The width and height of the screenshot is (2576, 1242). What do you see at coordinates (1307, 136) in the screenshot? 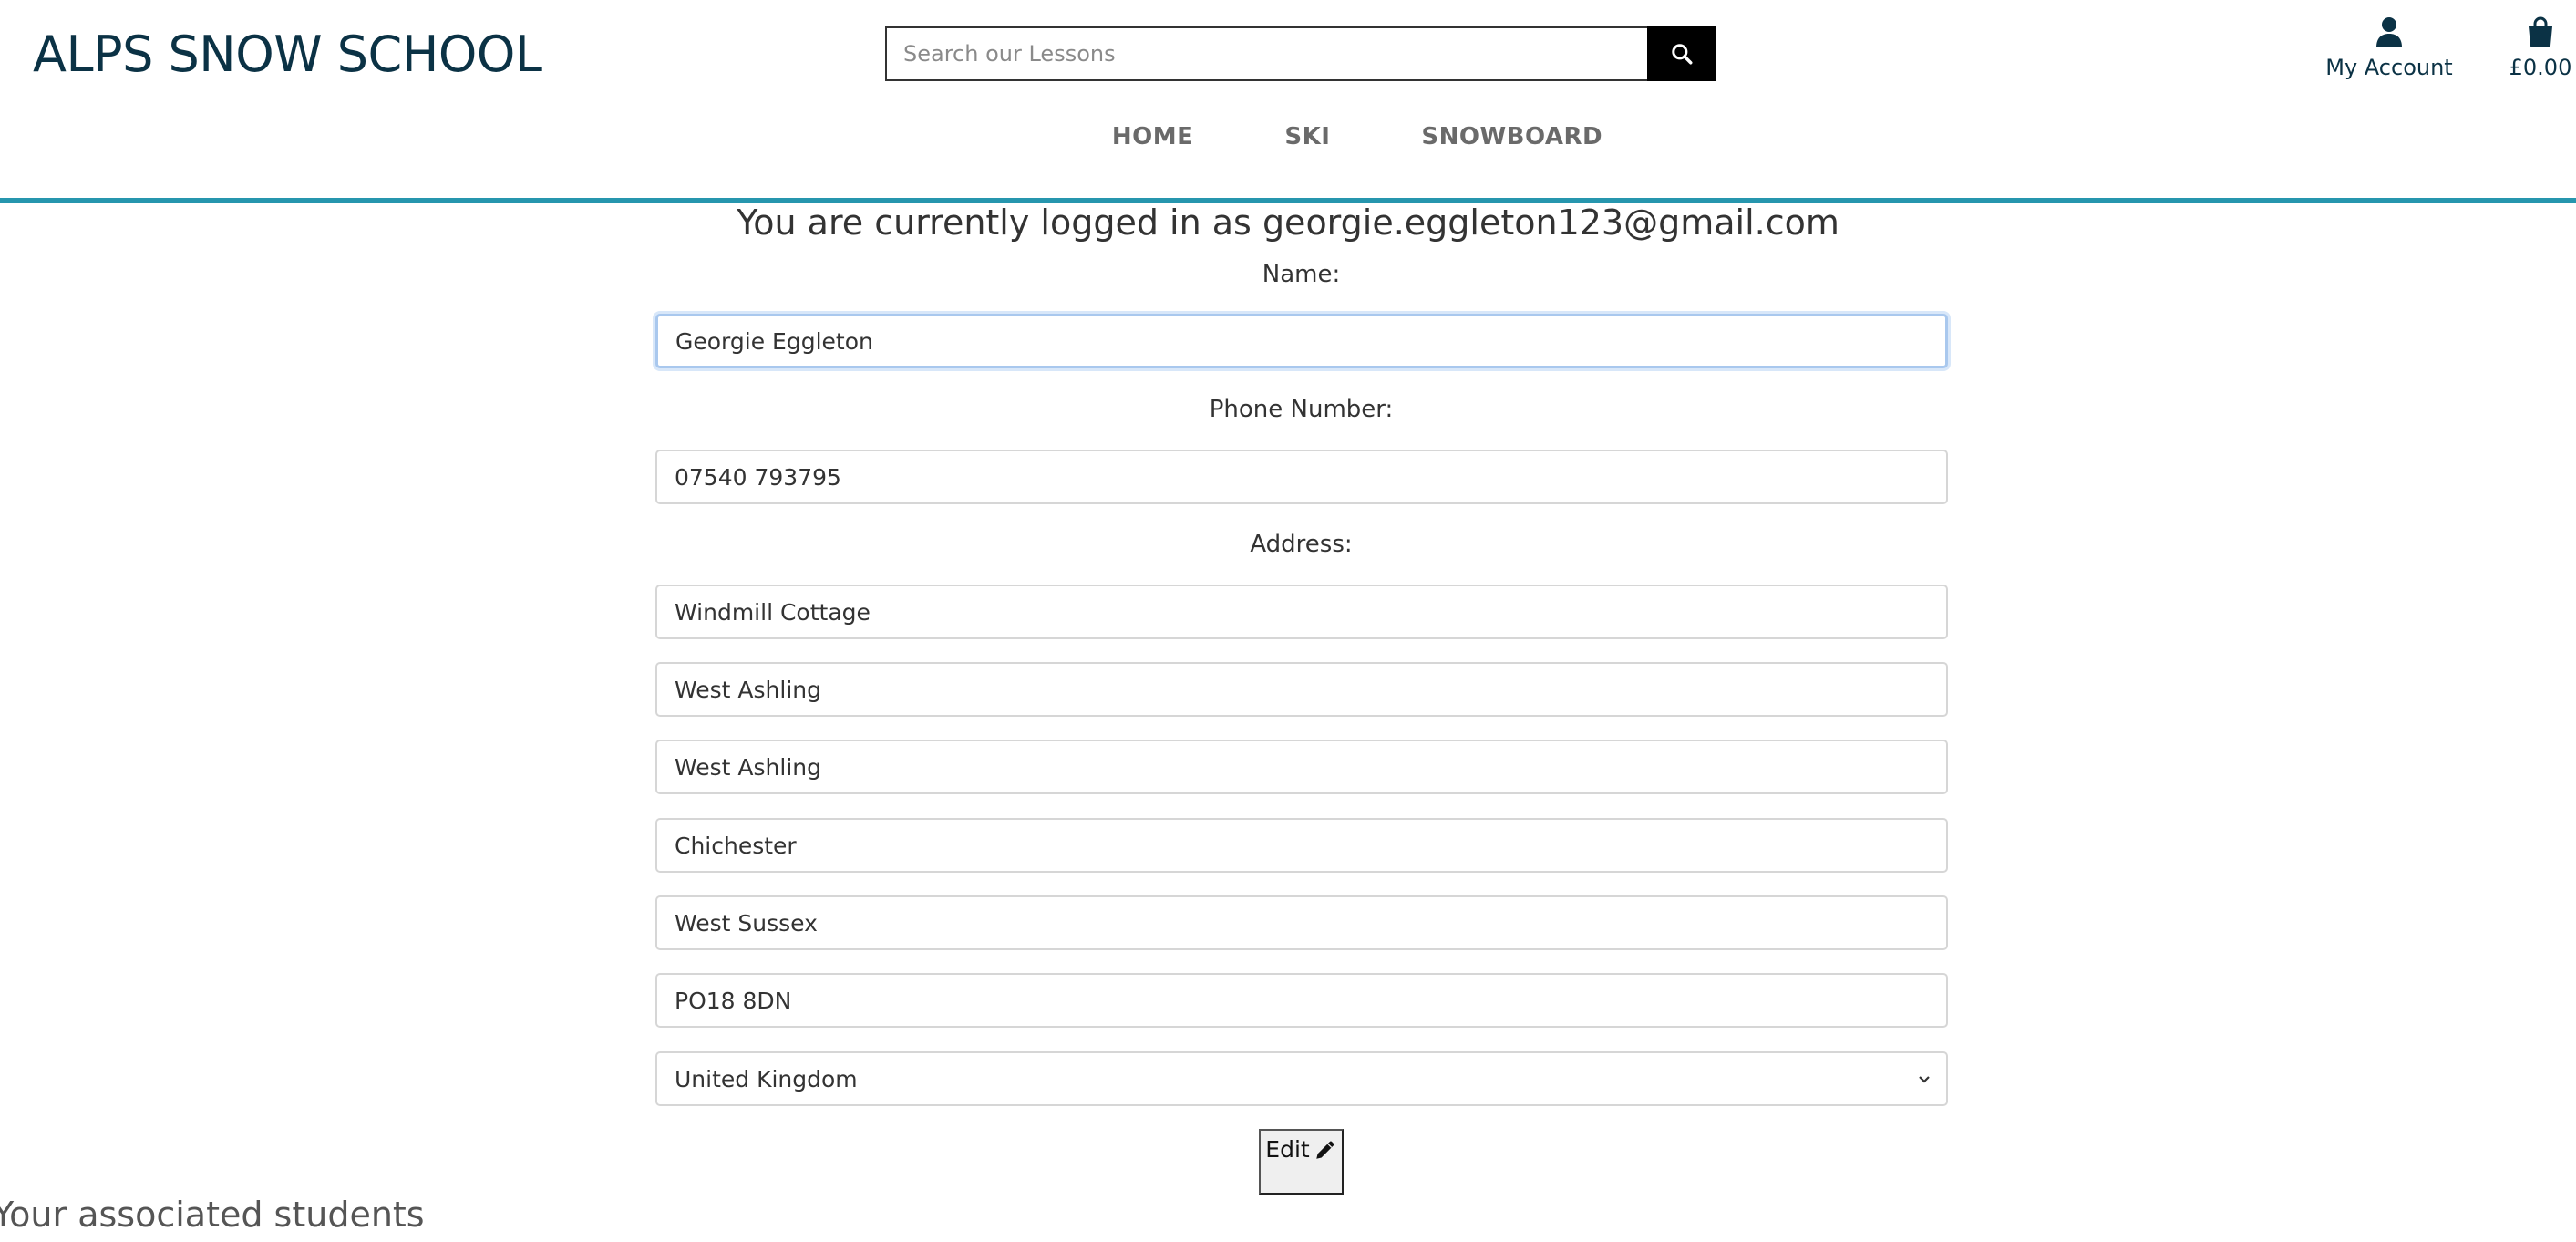
I see `nav-item-ski: SKI` at bounding box center [1307, 136].